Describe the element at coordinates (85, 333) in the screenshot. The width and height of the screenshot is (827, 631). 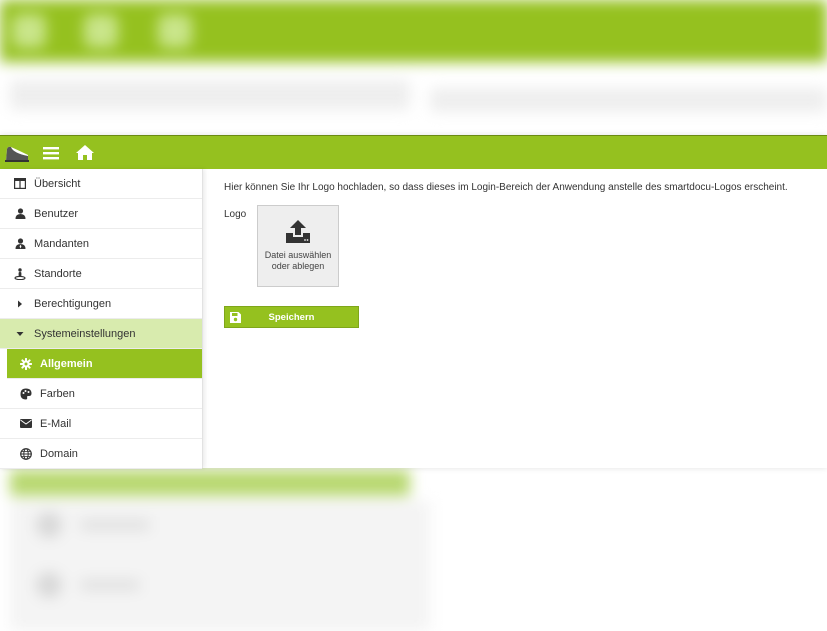
I see `sidebar-item-label: Systemeinstellungen` at that location.